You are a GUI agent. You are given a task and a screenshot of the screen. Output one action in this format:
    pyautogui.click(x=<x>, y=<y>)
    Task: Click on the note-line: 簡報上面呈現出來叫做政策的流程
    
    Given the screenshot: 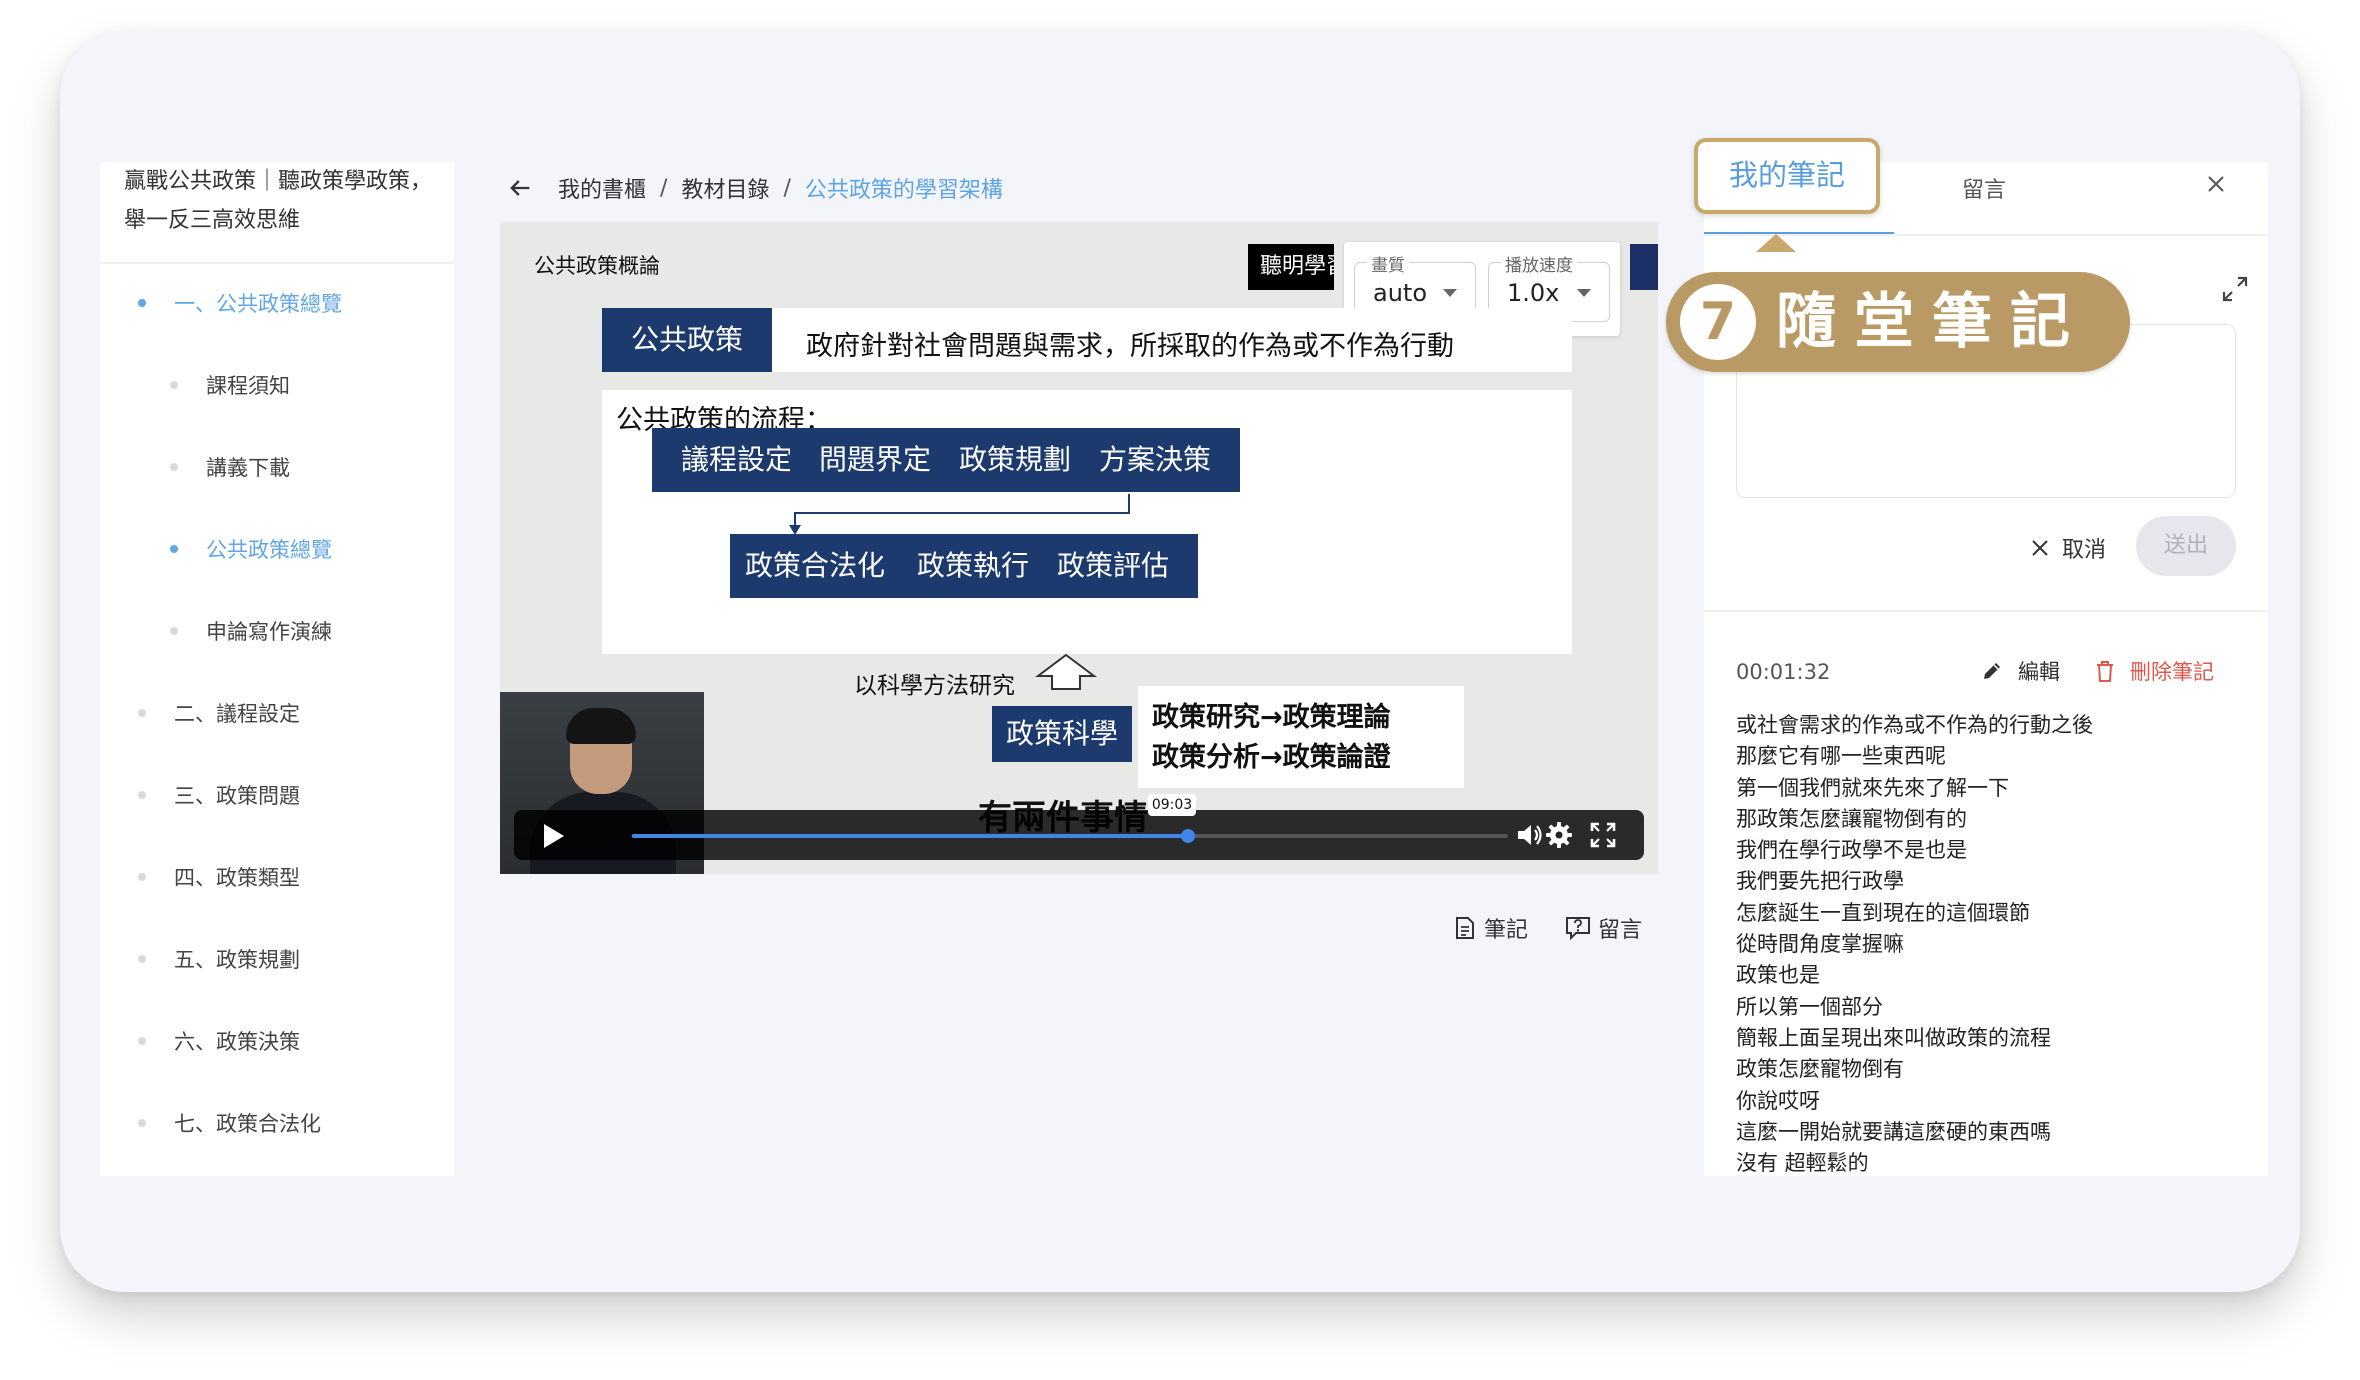 What is the action you would take?
    pyautogui.click(x=1893, y=1037)
    